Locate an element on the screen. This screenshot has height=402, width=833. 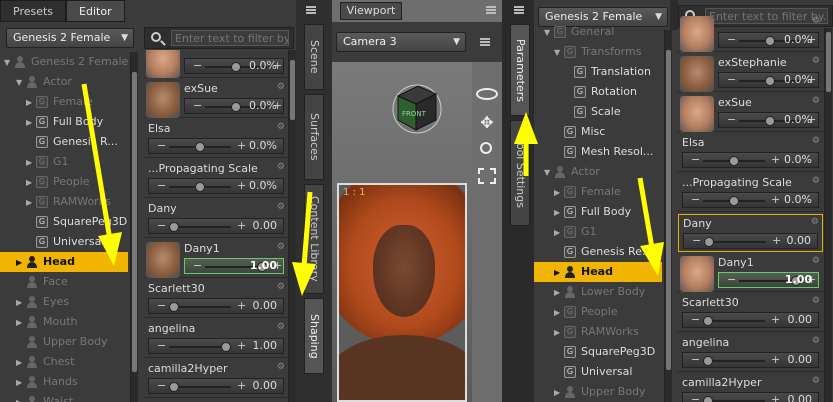
tree-item-genesis-2-female: ▼ Genesis 2 Female is located at coordinates (69, 62).